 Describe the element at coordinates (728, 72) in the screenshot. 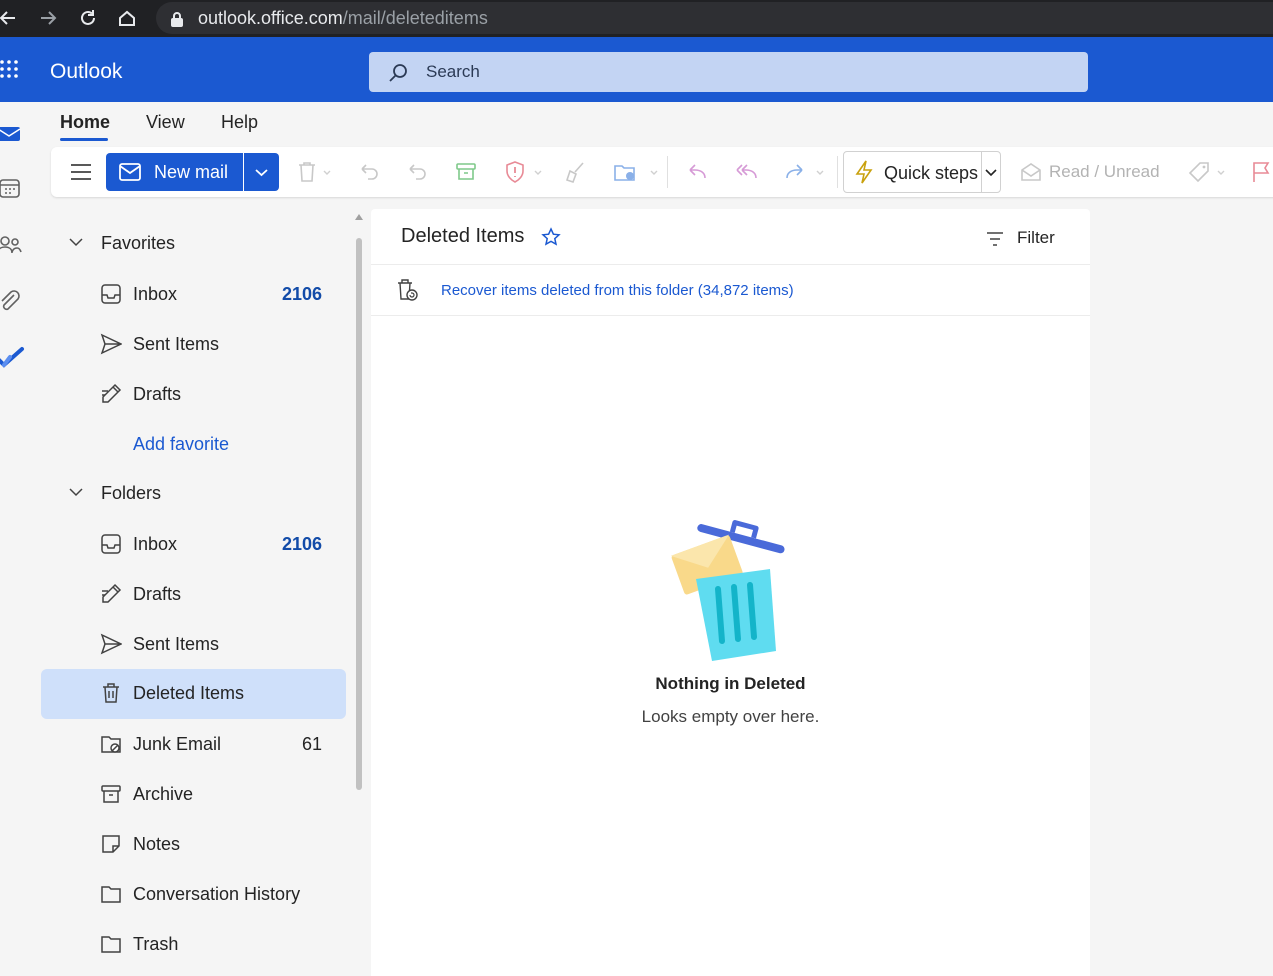

I see `search-input: Search` at that location.